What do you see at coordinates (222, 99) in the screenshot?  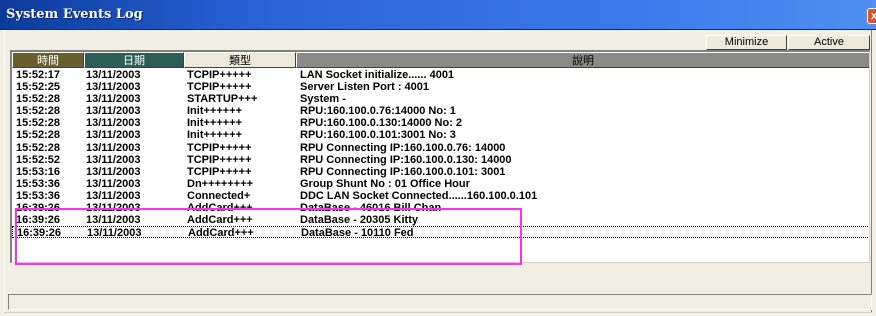 I see `cell-type: STARTUP+++` at bounding box center [222, 99].